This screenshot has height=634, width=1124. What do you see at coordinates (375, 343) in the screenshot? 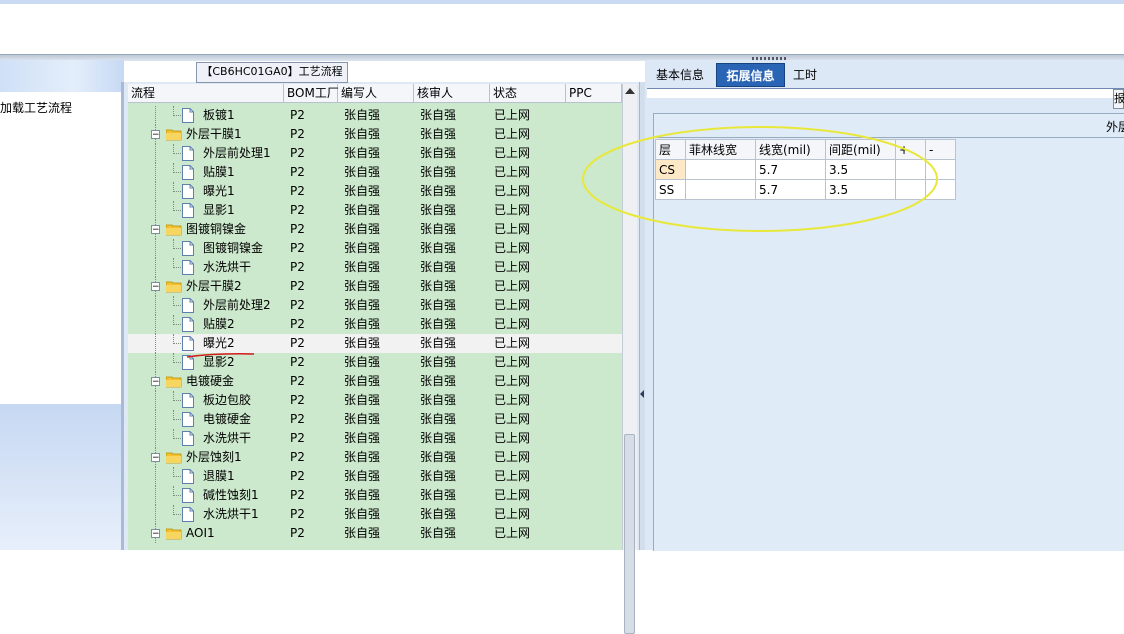
I see `table-row: 曝光2 P2 张自强 张自强 已上网` at bounding box center [375, 343].